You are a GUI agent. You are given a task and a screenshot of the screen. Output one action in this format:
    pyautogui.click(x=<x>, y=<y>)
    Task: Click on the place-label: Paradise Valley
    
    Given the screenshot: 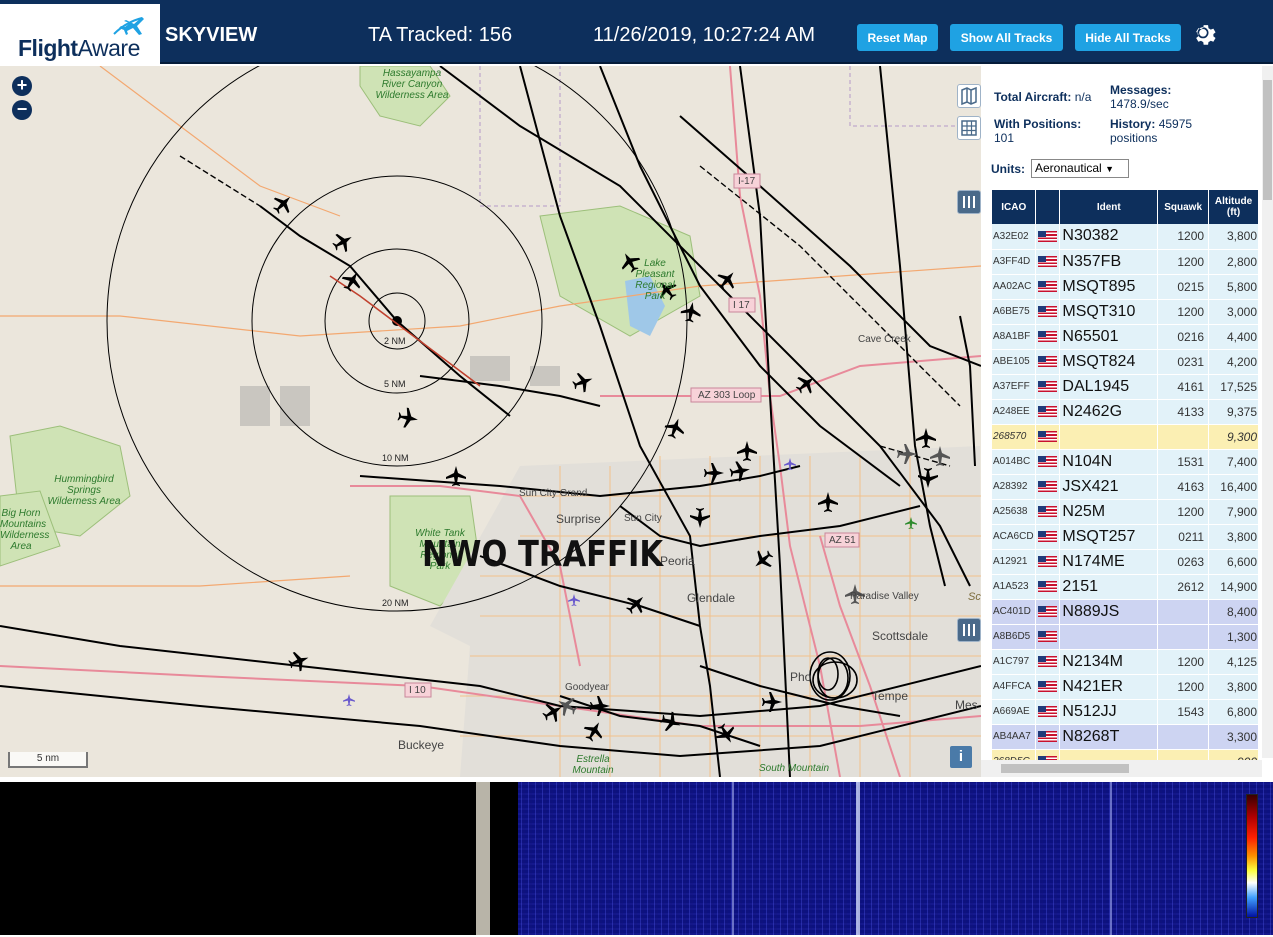 What is the action you would take?
    pyautogui.click(x=884, y=596)
    